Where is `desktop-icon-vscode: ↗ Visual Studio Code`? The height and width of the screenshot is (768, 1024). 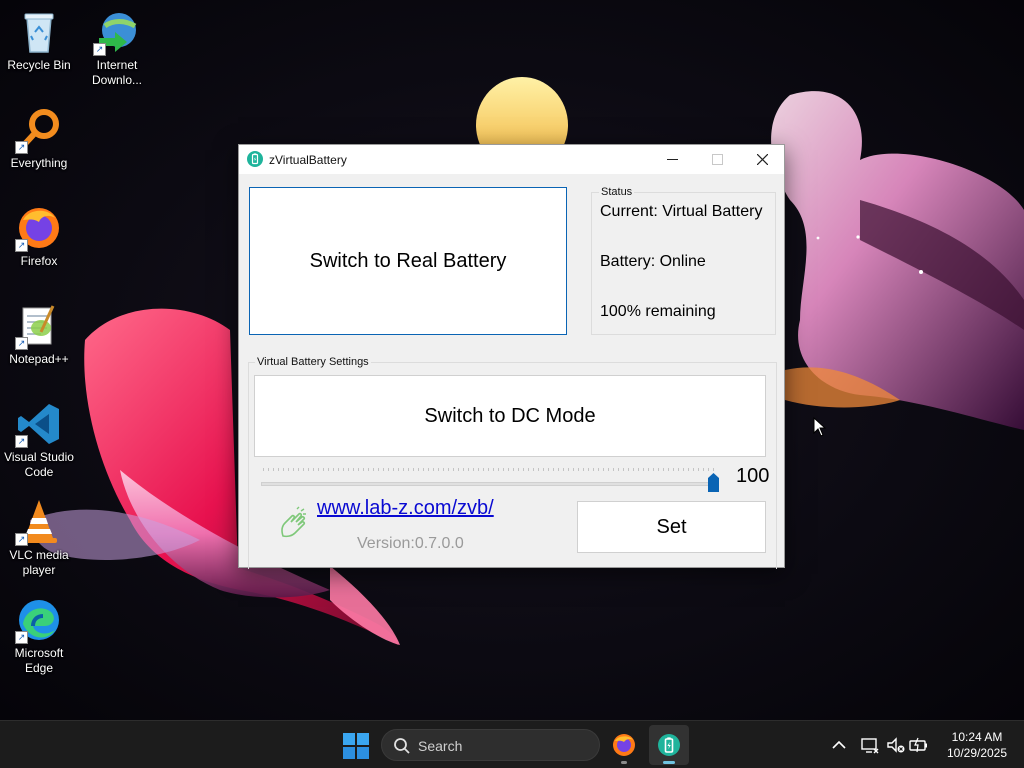 desktop-icon-vscode: ↗ Visual Studio Code is located at coordinates (39, 440).